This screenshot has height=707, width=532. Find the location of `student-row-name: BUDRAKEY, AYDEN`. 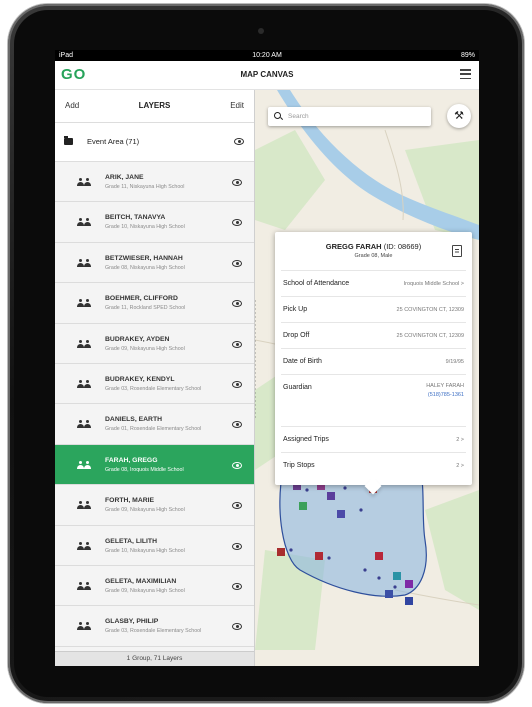

student-row-name: BUDRAKEY, AYDEN is located at coordinates (137, 339).